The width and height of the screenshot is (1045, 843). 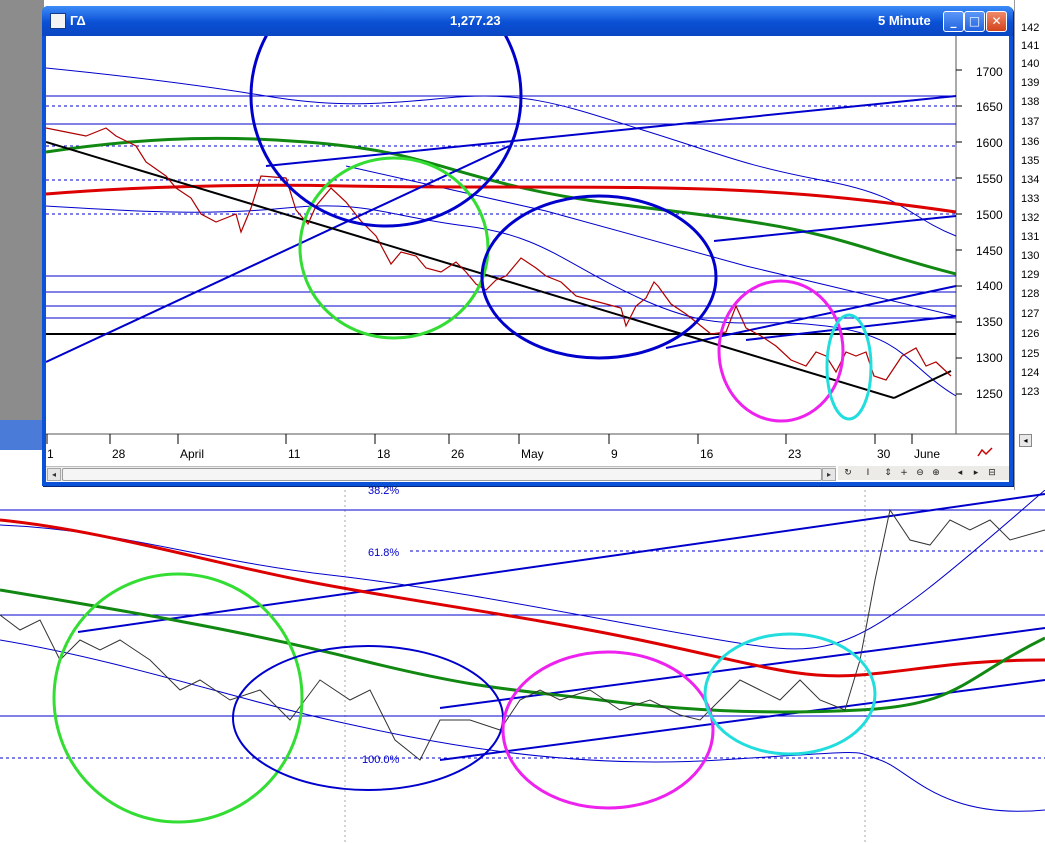 What do you see at coordinates (707, 454) in the screenshot?
I see `x-axis-label: 16` at bounding box center [707, 454].